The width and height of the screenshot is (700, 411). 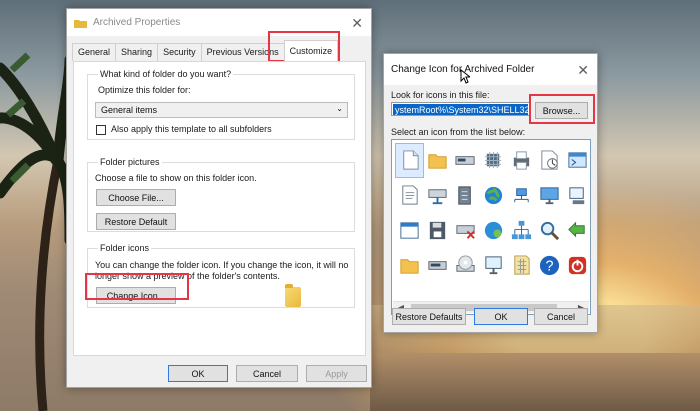 What do you see at coordinates (137, 52) in the screenshot?
I see `tab-sharing: Sharing` at bounding box center [137, 52].